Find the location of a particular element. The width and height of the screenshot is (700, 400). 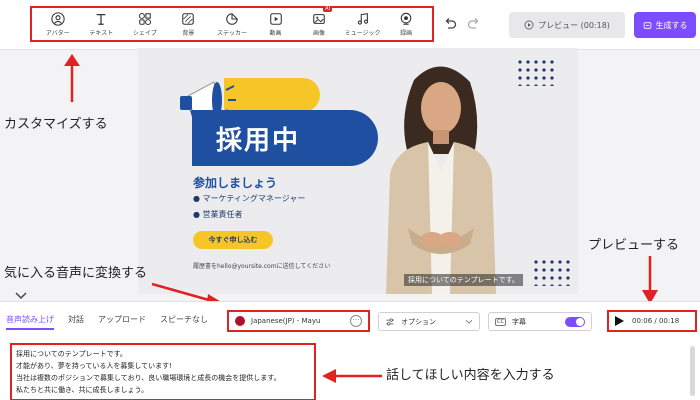

mode-tabs: 音声読み上げ 対話 アップロード スピーチなし is located at coordinates (107, 322).